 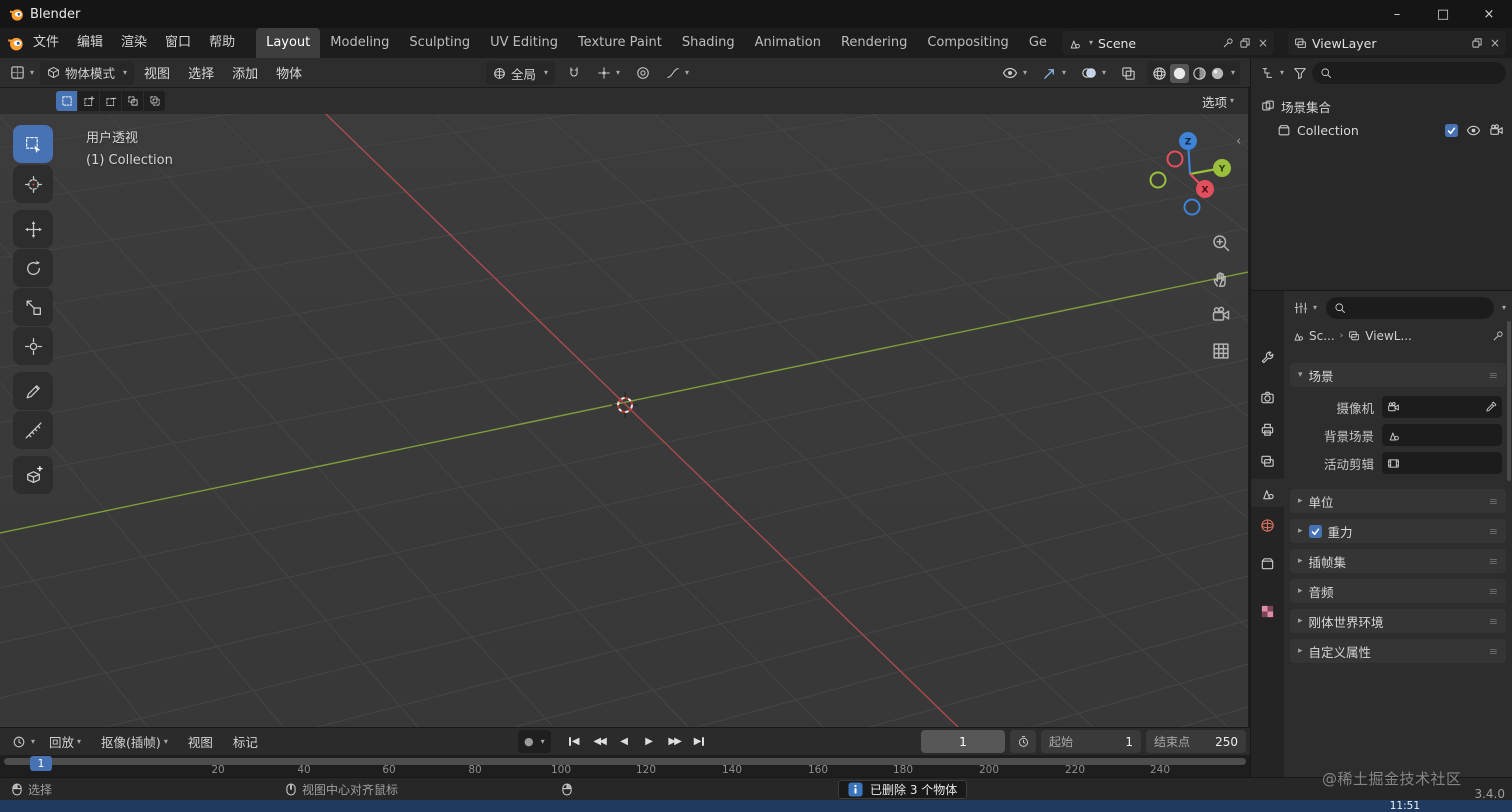 What do you see at coordinates (33, 391) in the screenshot?
I see `tool-annotate-button` at bounding box center [33, 391].